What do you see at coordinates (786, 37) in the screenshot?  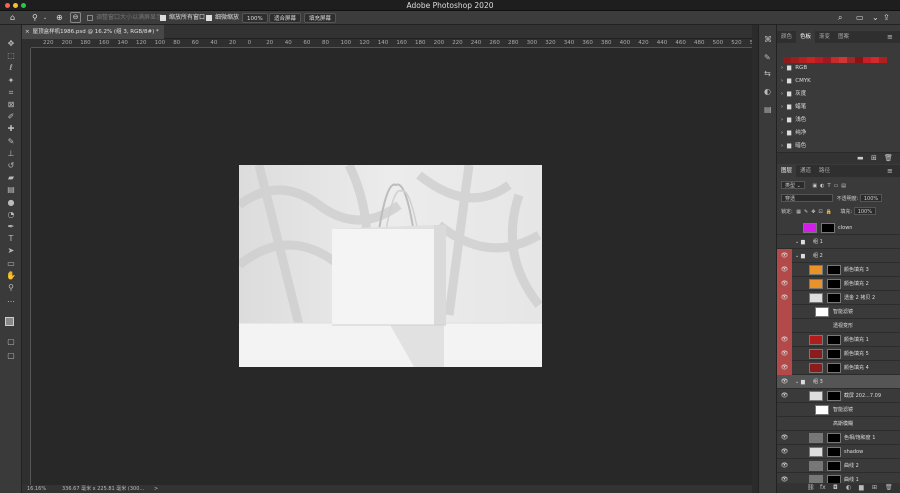 I see `swatches-tab: 颜色` at bounding box center [786, 37].